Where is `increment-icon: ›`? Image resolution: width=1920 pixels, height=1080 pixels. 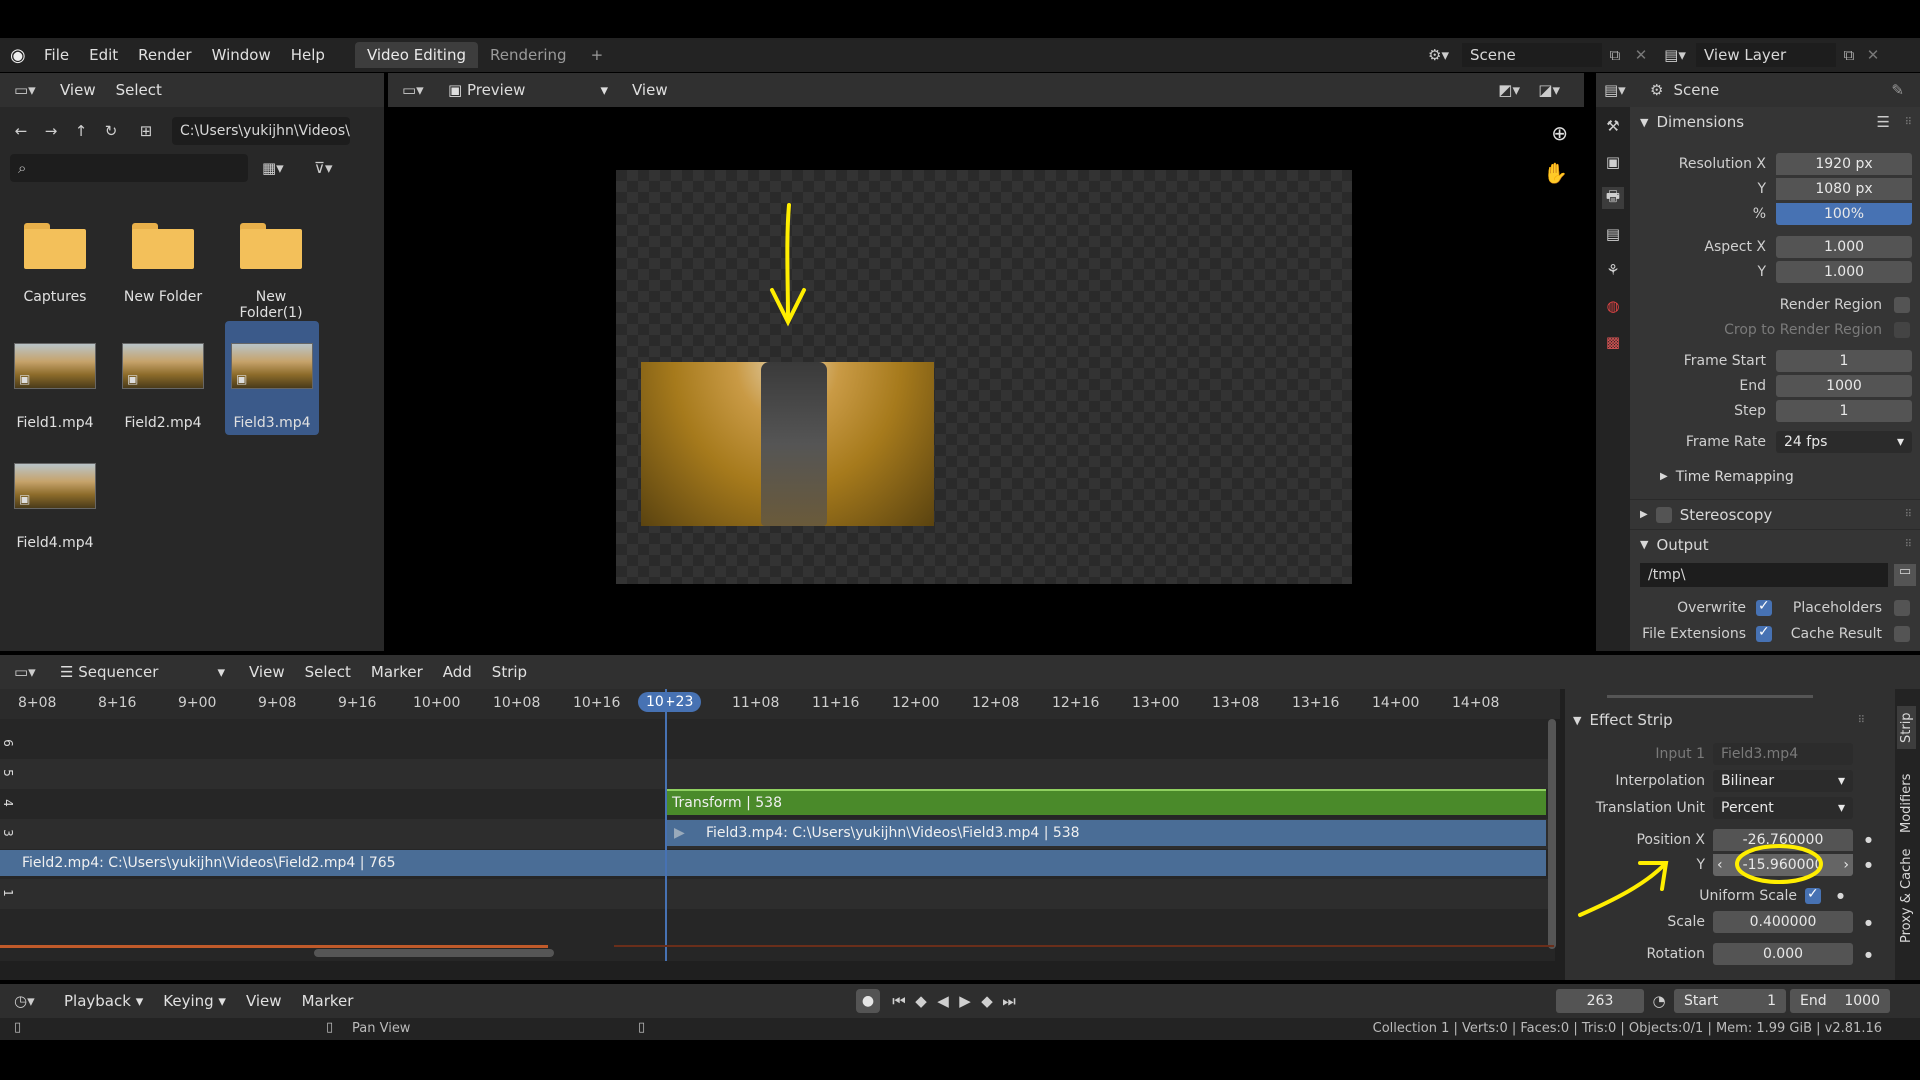
increment-icon: › is located at coordinates (1846, 865).